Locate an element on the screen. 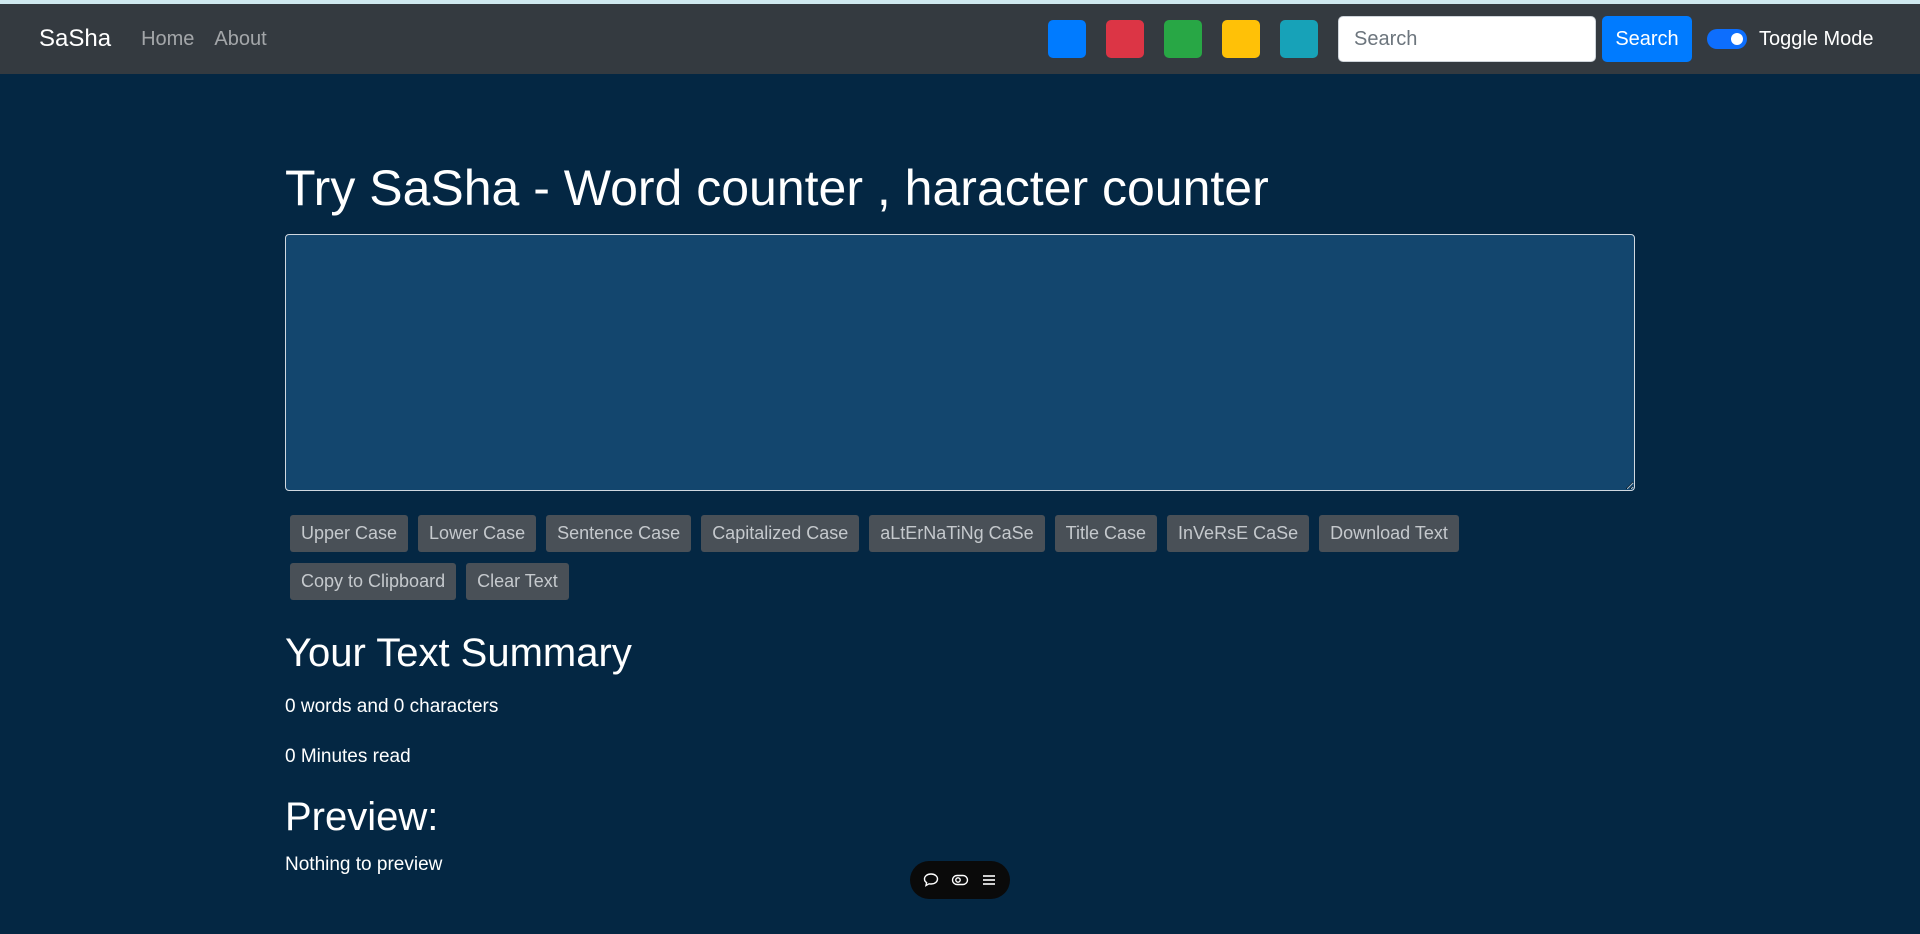  floating-toolbar is located at coordinates (960, 880).